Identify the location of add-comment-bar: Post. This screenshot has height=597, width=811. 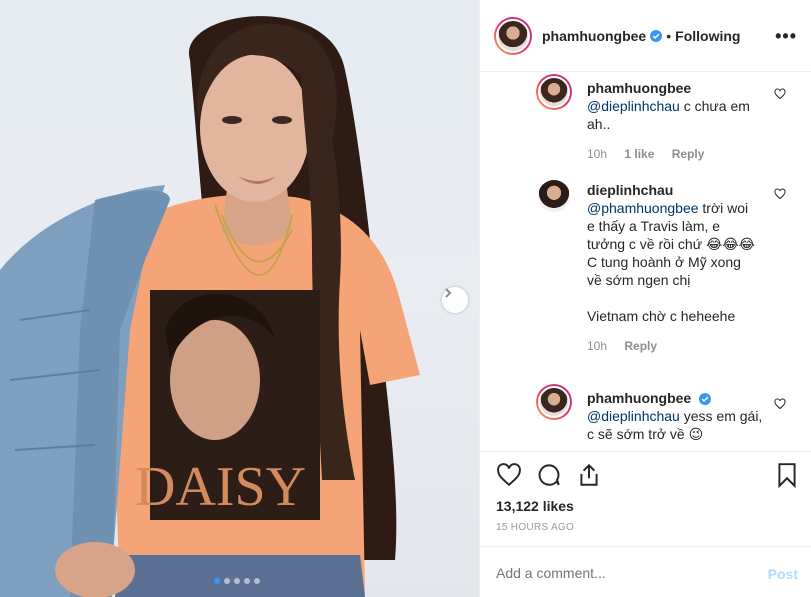
(645, 571).